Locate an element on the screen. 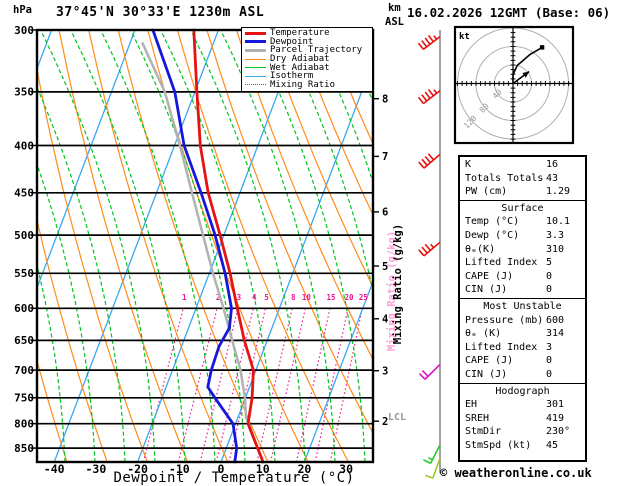 The image size is (629, 486). pressure-tick-label: 450 is located at coordinates (24, 193).